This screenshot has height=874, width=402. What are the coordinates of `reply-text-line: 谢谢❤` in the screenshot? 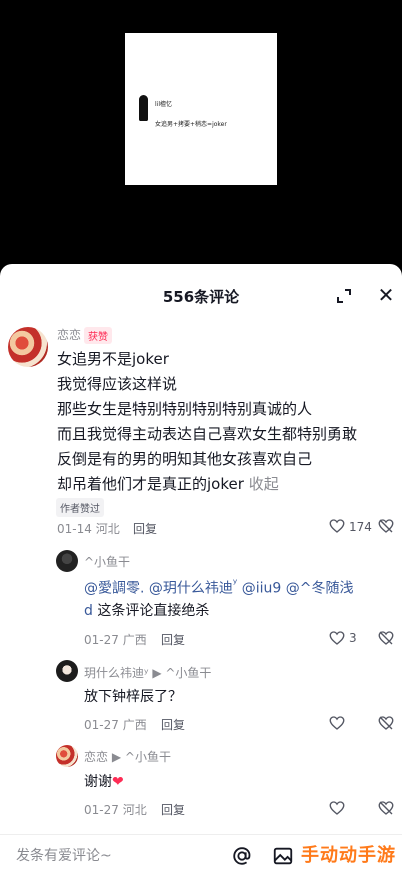 It's located at (104, 781).